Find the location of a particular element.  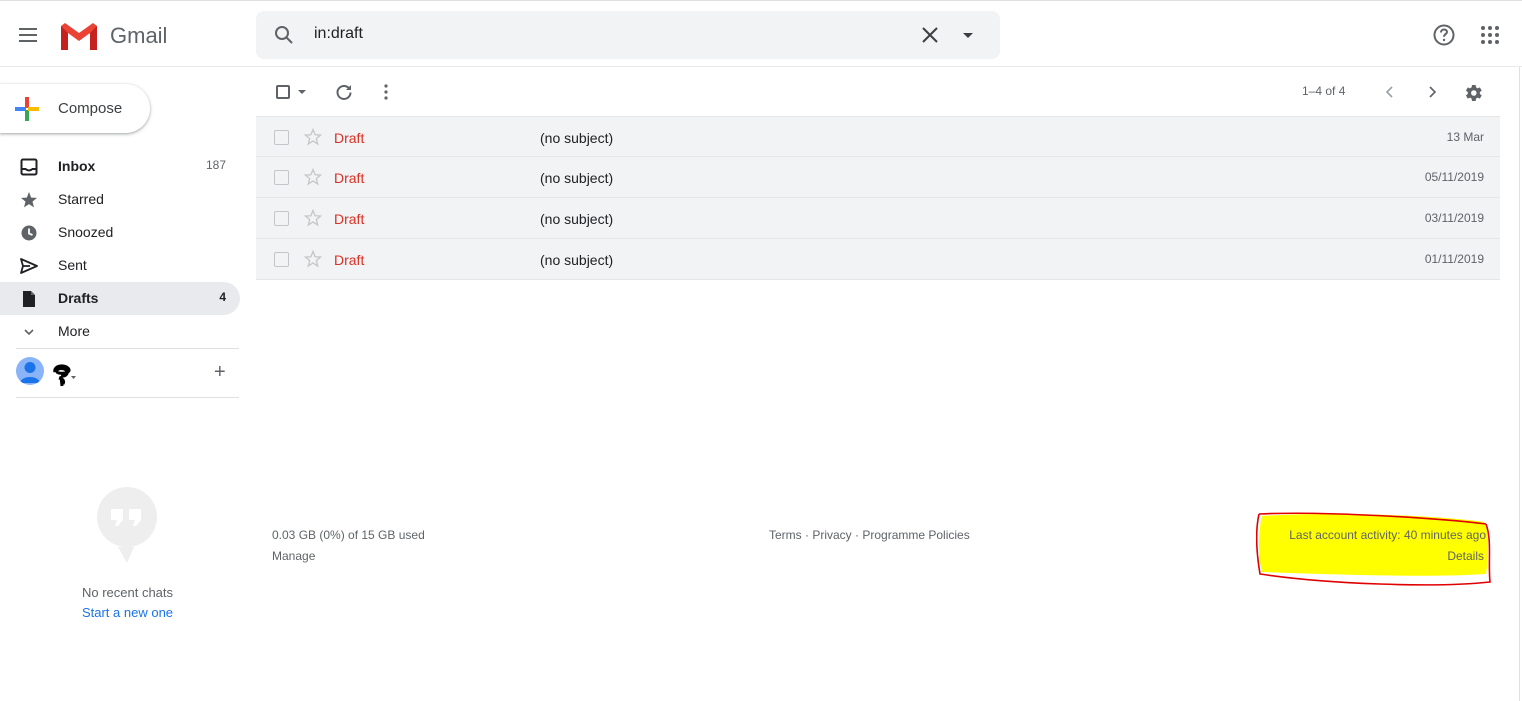

mail-toolbar: 1–4 of 4 is located at coordinates (878, 94).